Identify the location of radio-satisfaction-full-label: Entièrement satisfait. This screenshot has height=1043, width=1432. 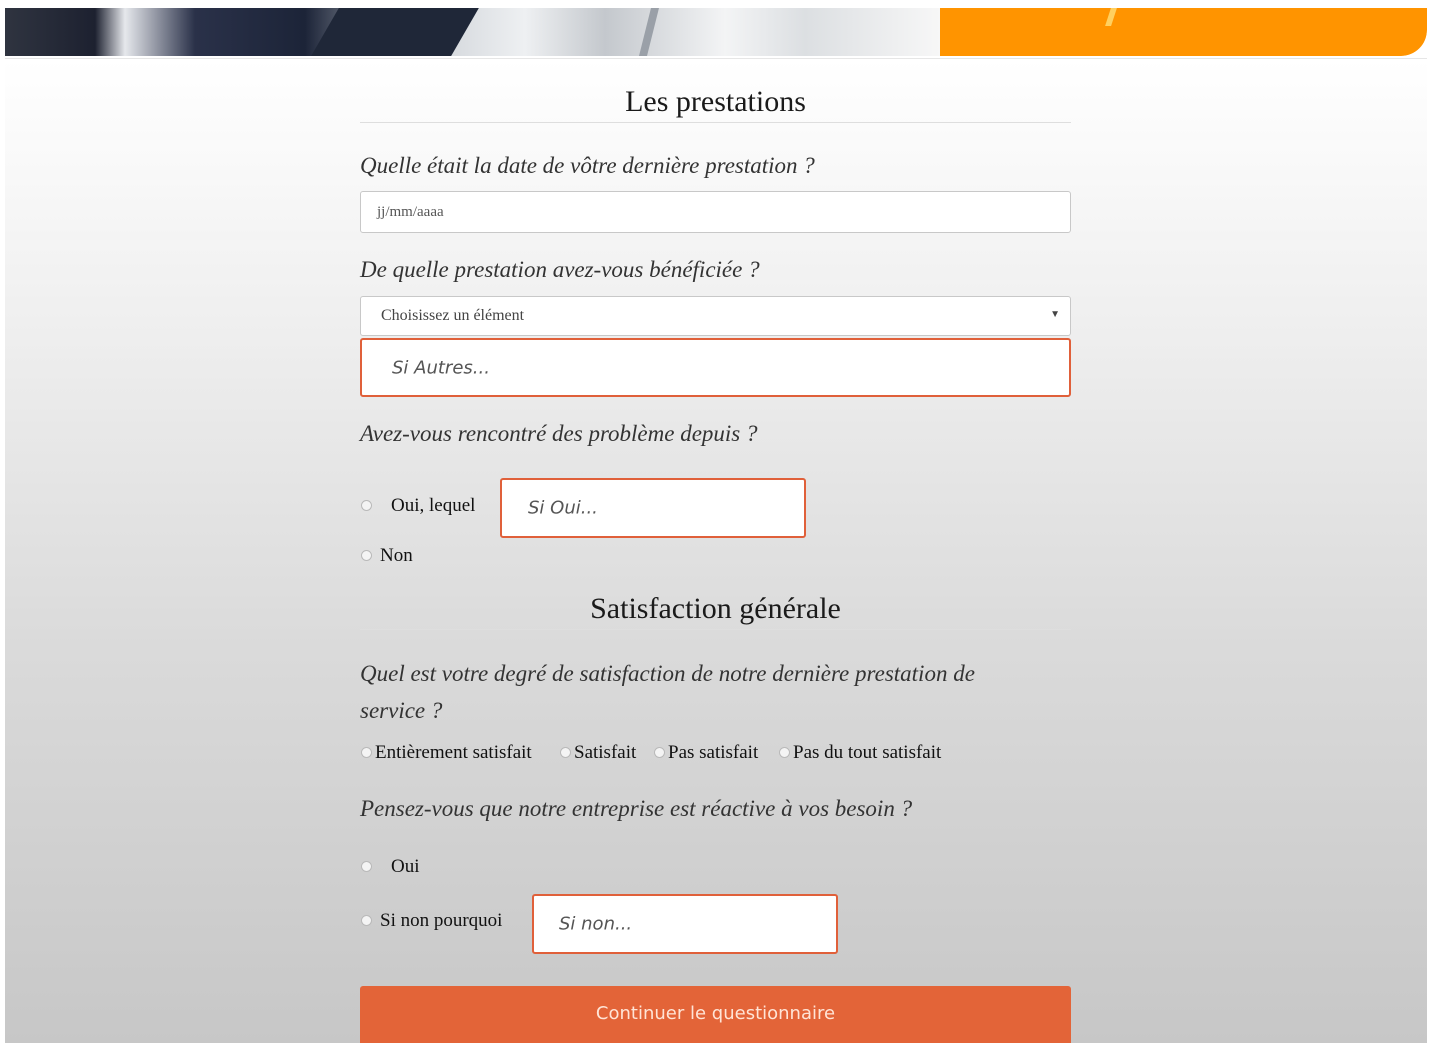
(453, 752).